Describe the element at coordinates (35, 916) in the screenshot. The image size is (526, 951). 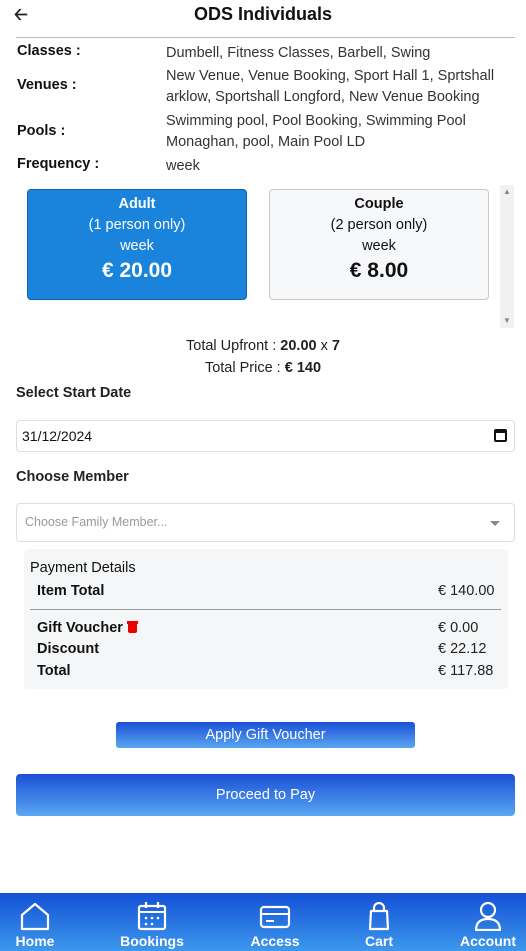
I see `home-icon` at that location.